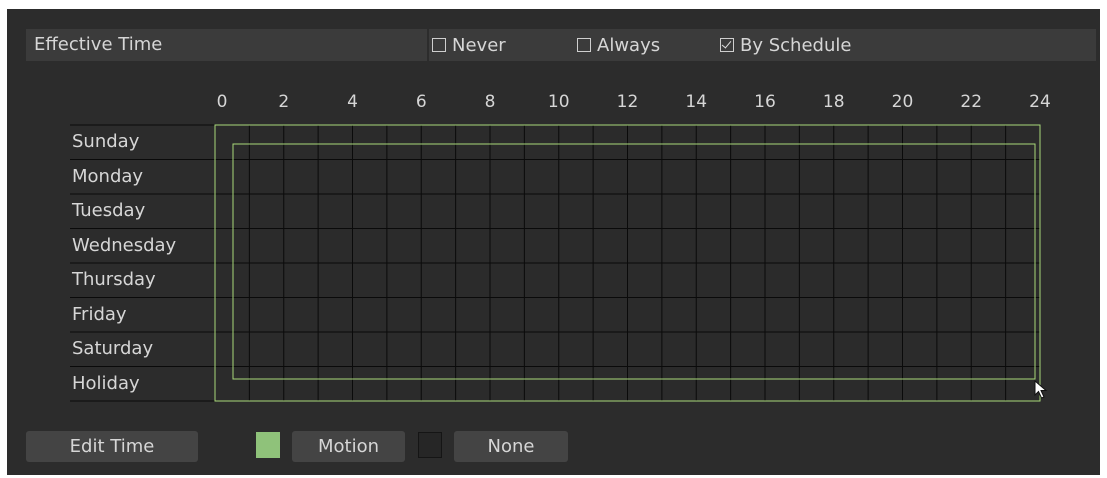 This screenshot has width=1107, height=478. I want to click on edit-time-button: Edit Time, so click(112, 446).